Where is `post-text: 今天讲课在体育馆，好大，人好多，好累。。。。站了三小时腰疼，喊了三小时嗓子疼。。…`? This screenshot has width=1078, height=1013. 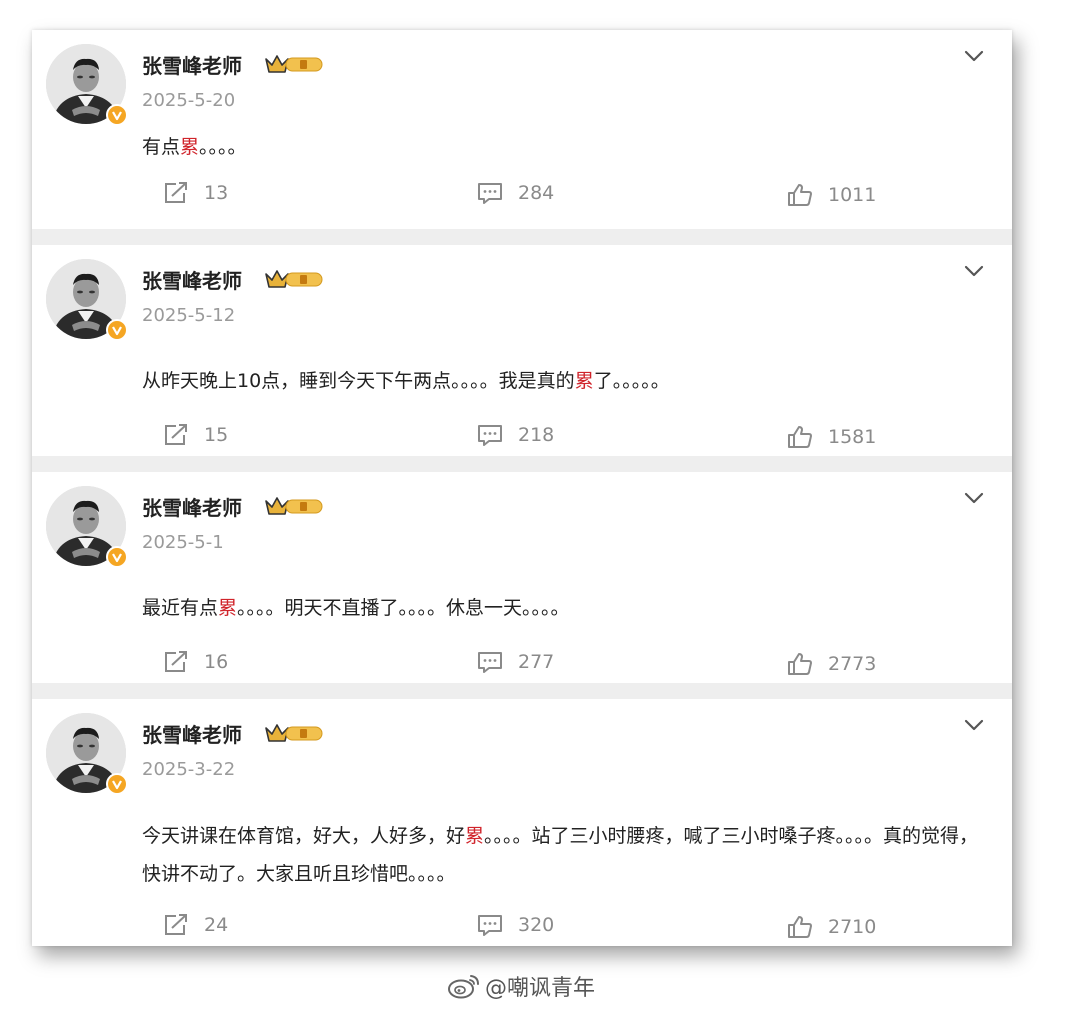
post-text: 今天讲课在体育馆，好大，人好多，好累。。。。站了三小时腰疼，喊了三小时嗓子疼。。… is located at coordinates (567, 855).